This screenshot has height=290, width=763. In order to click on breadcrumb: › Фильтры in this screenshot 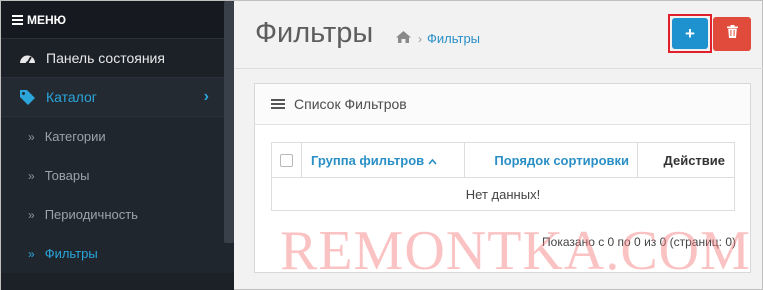, I will do `click(437, 38)`.